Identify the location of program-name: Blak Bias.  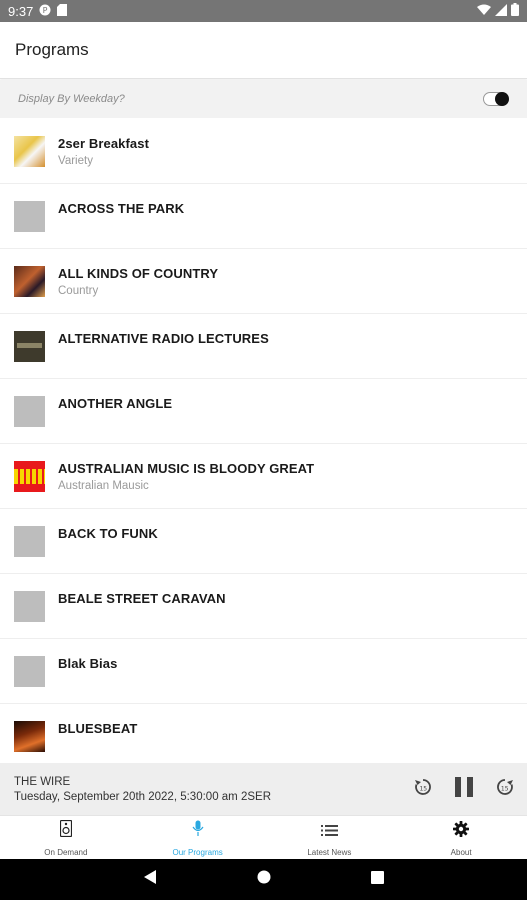
(88, 663).